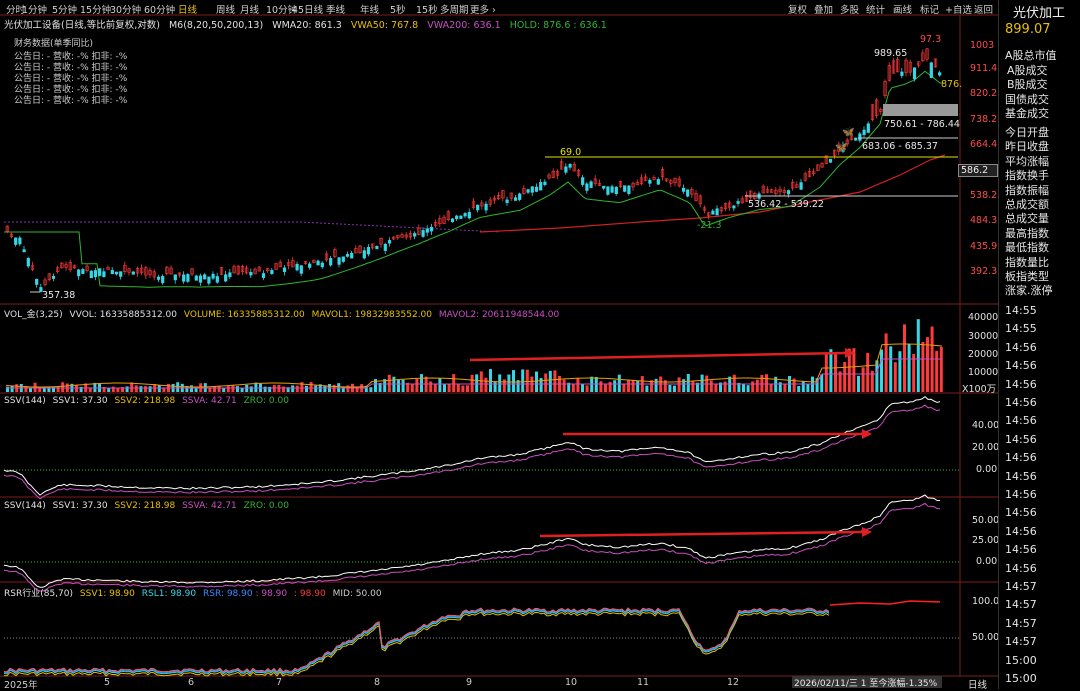  What do you see at coordinates (930, 39) in the screenshot?
I see `high-pct-label: 97.3` at bounding box center [930, 39].